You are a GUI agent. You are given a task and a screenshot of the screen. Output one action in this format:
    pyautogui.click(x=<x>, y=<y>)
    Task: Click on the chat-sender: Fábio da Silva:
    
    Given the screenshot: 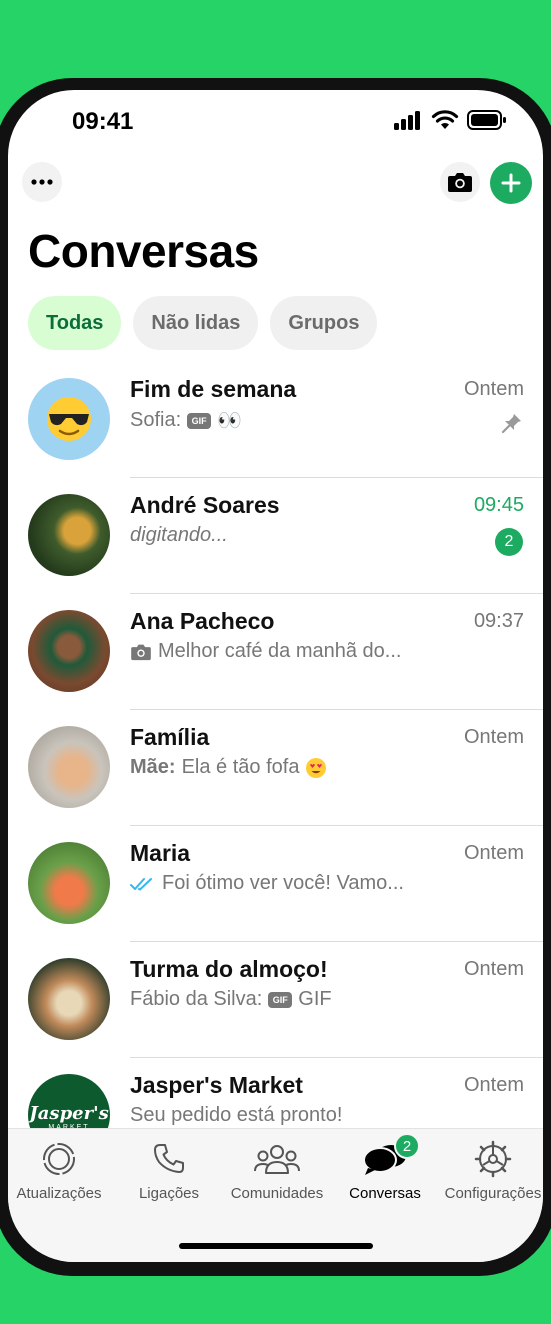 What is the action you would take?
    pyautogui.click(x=196, y=999)
    